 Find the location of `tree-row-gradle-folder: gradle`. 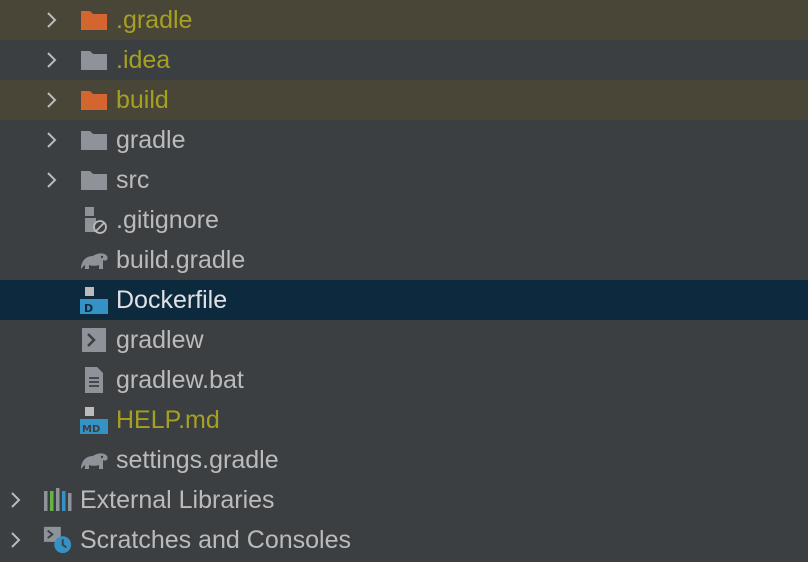

tree-row-gradle-folder: gradle is located at coordinates (404, 140).